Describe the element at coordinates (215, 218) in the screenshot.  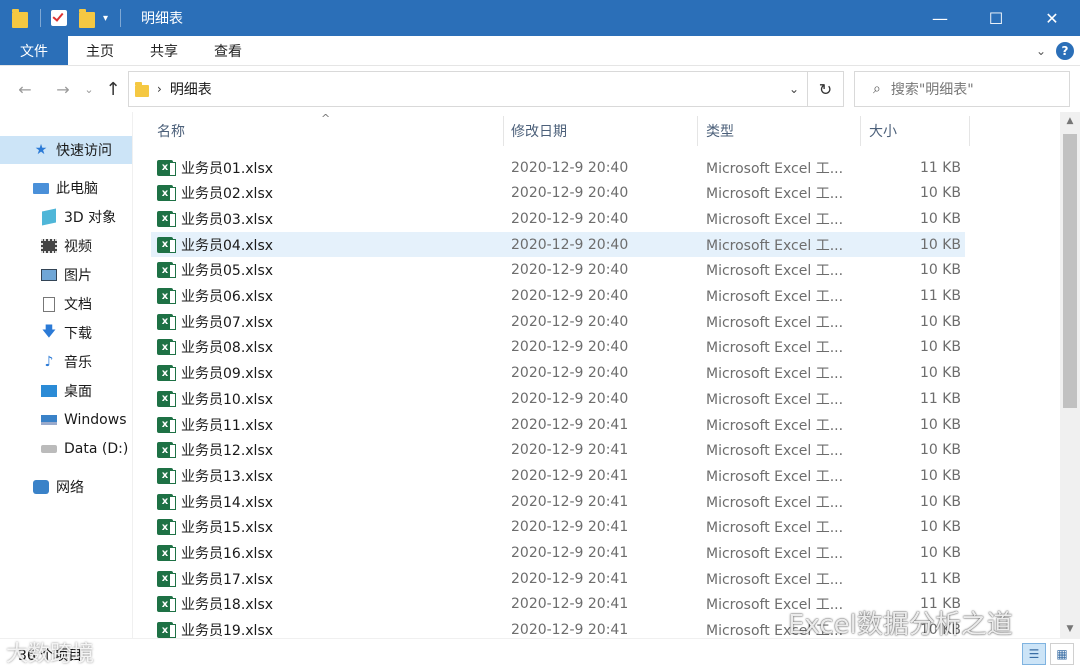
I see `file-name-cell: x 业务员03.xlsx` at that location.